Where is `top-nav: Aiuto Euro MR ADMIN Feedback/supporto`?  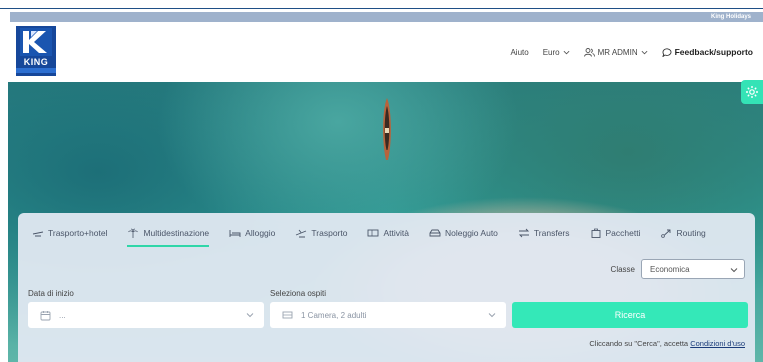 top-nav: Aiuto Euro MR ADMIN Feedback/supporto is located at coordinates (631, 52).